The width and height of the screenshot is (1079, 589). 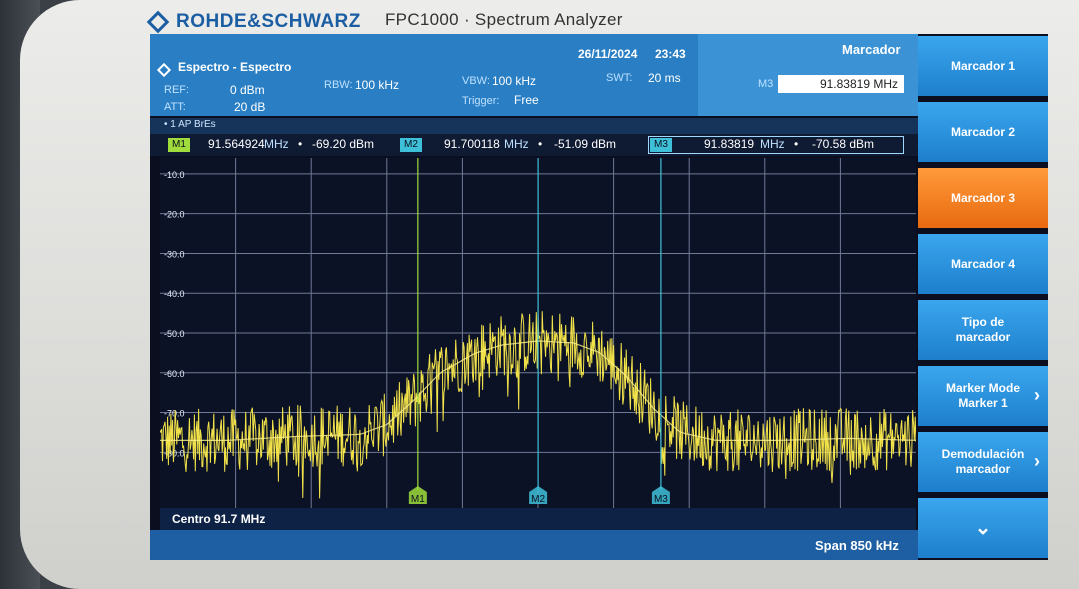 I want to click on panel-title: Marcador, so click(x=871, y=49).